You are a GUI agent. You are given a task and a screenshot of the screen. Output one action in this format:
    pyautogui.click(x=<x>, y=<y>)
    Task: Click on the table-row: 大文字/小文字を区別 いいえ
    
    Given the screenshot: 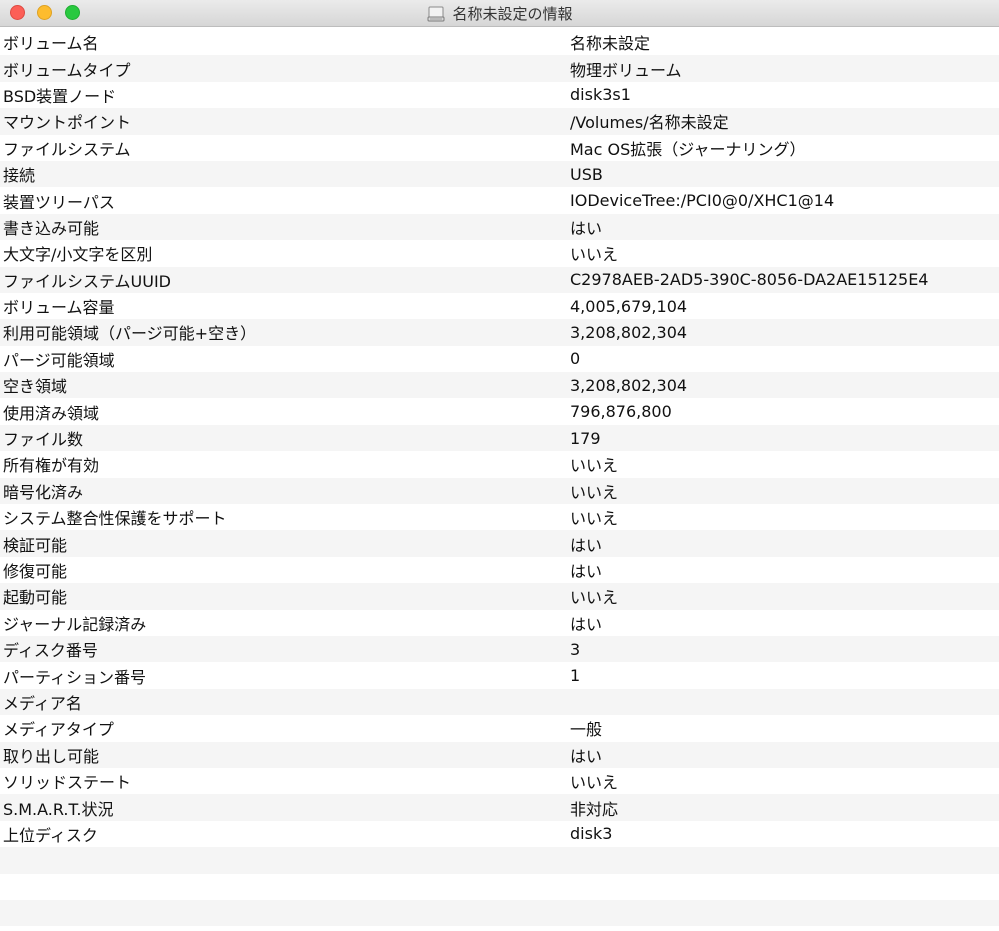 What is the action you would take?
    pyautogui.click(x=499, y=253)
    